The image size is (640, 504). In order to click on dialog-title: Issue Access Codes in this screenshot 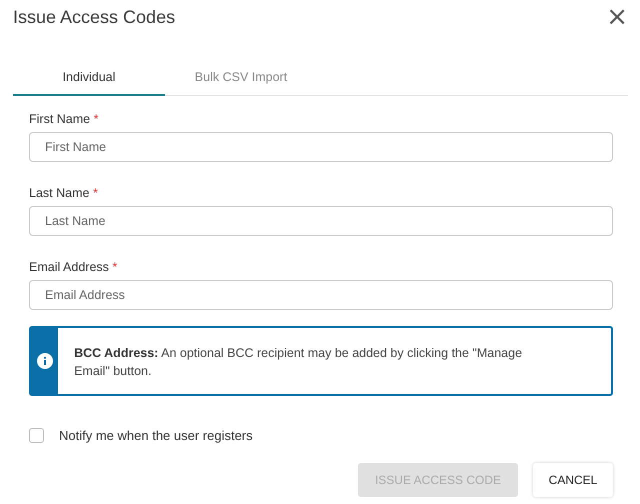, I will do `click(94, 17)`.